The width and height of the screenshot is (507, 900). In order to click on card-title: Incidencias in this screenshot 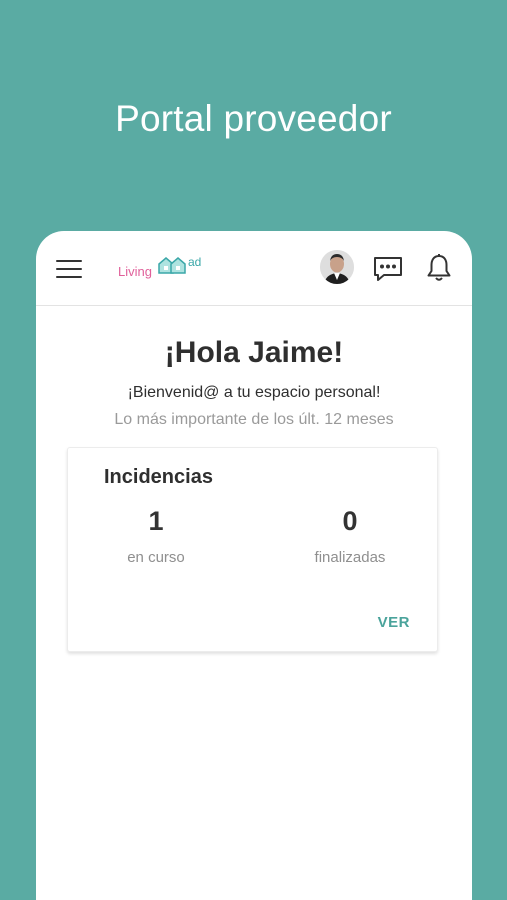, I will do `click(158, 477)`.